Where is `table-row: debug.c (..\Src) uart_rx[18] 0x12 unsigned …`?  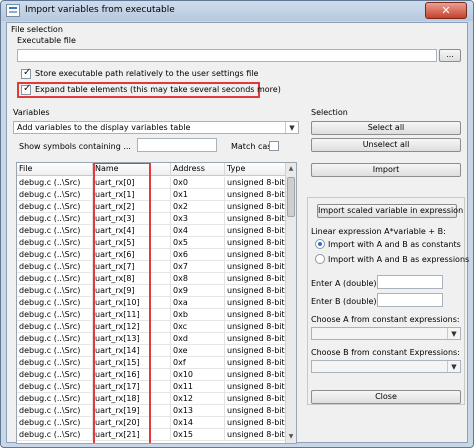 table-row: debug.c (..\Src) uart_rx[18] 0x12 unsigned … is located at coordinates (152, 399).